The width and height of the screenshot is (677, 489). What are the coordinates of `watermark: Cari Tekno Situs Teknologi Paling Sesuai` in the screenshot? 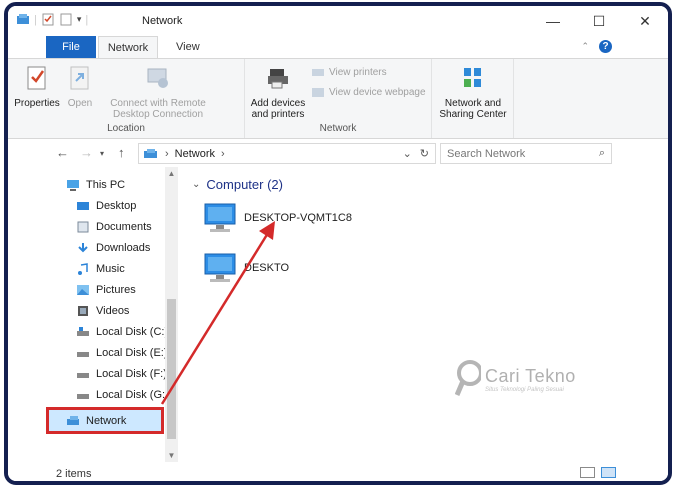 It's located at (515, 379).